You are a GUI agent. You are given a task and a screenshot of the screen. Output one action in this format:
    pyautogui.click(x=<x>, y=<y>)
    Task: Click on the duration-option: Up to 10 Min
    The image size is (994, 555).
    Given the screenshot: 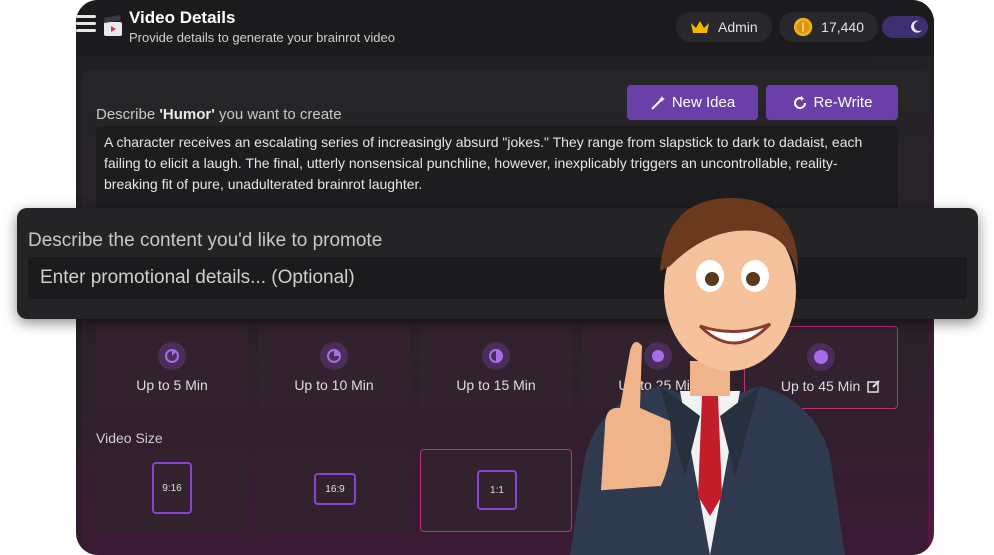 What is the action you would take?
    pyautogui.click(x=334, y=367)
    